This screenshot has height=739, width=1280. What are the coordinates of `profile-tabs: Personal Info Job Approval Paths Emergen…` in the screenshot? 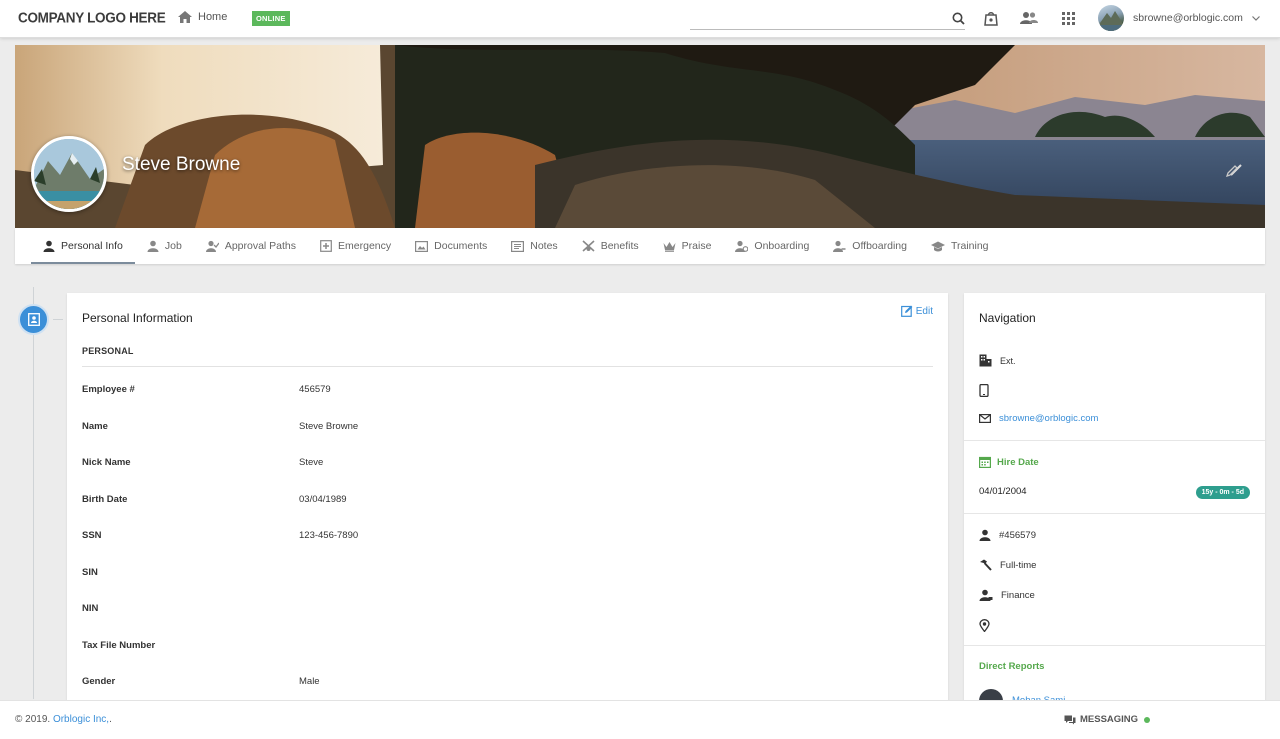 It's located at (640, 246).